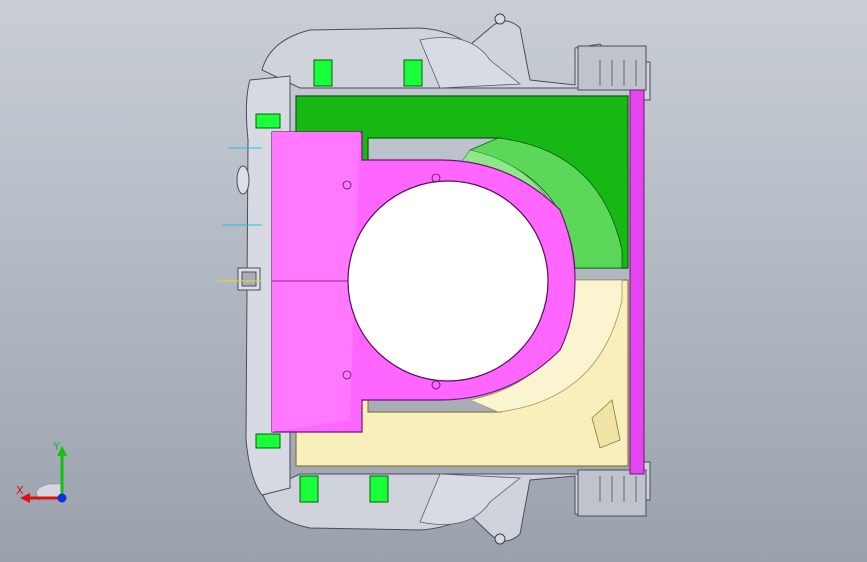 Image resolution: width=867 pixels, height=562 pixels. Describe the element at coordinates (448, 281) in the screenshot. I see `circular-hole` at that location.